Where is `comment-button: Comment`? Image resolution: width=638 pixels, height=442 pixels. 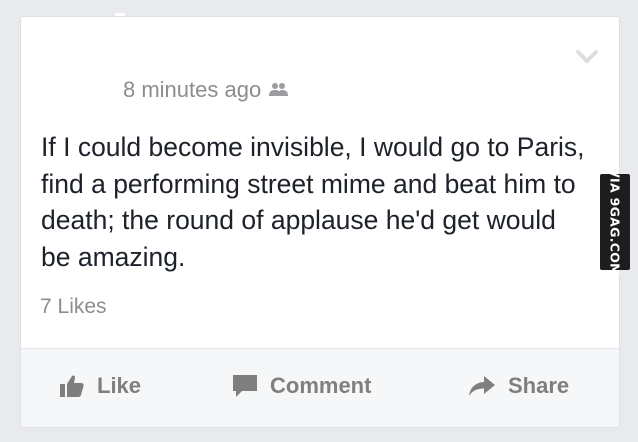
comment-button: Comment is located at coordinates (301, 386).